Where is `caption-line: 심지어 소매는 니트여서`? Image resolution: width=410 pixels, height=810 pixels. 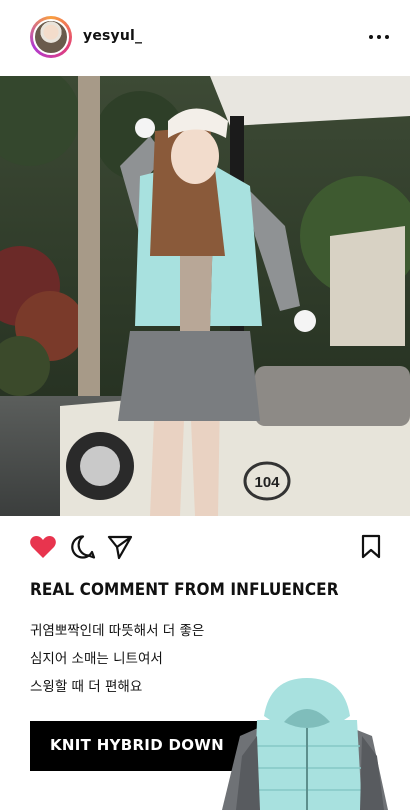 caption-line: 심지어 소매는 니트여서 is located at coordinates (96, 659).